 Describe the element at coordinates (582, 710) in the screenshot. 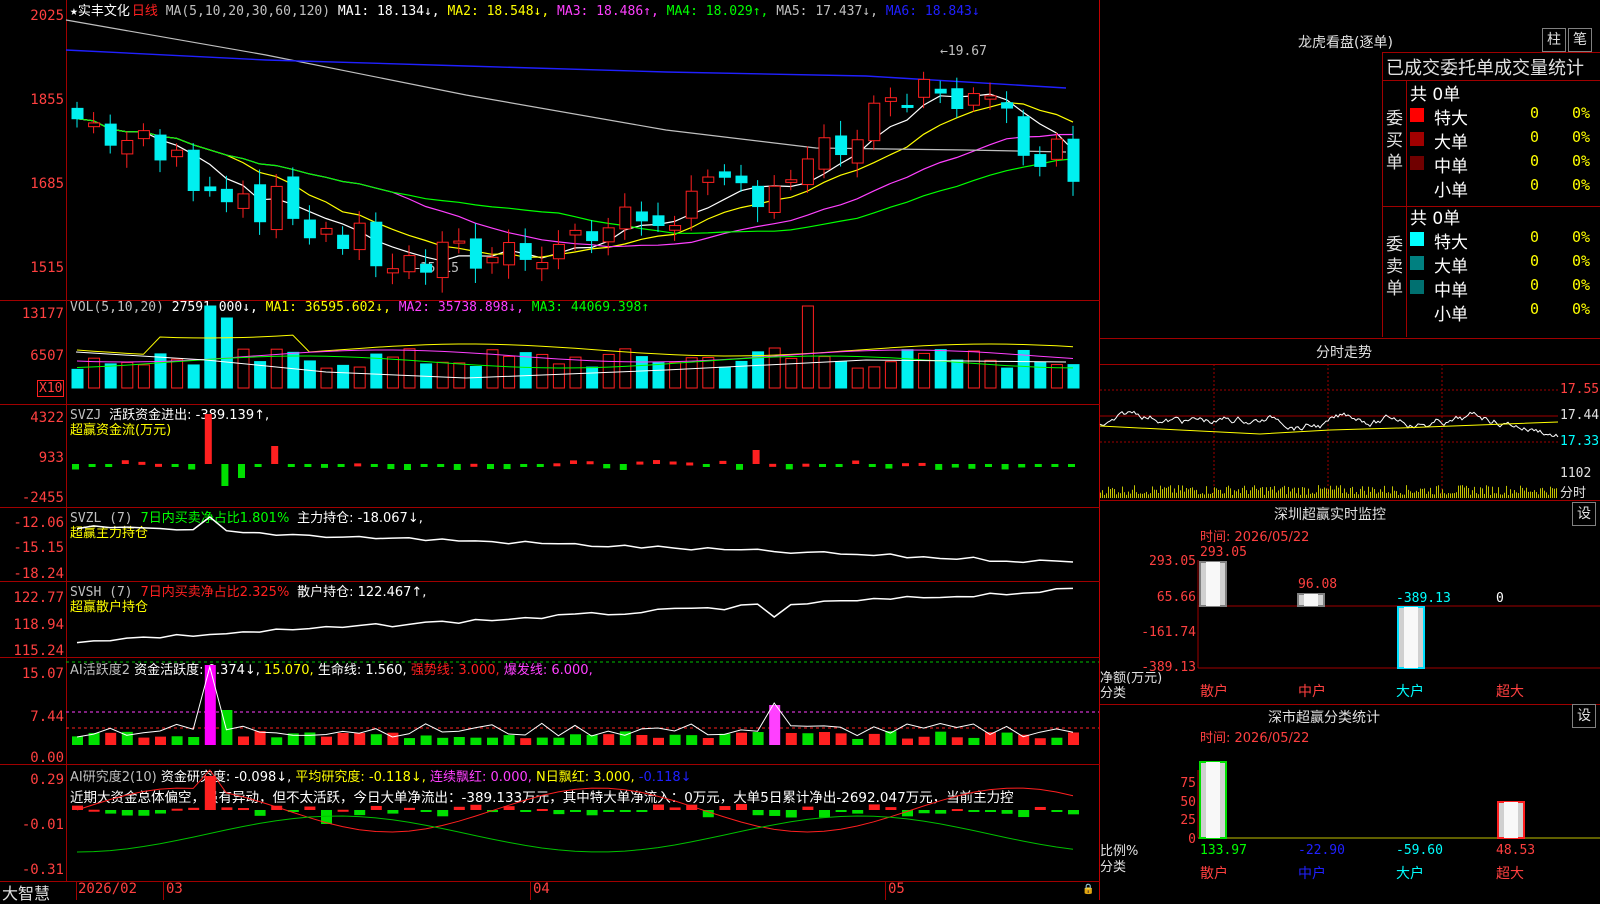

I see `ai-activity-chart` at that location.